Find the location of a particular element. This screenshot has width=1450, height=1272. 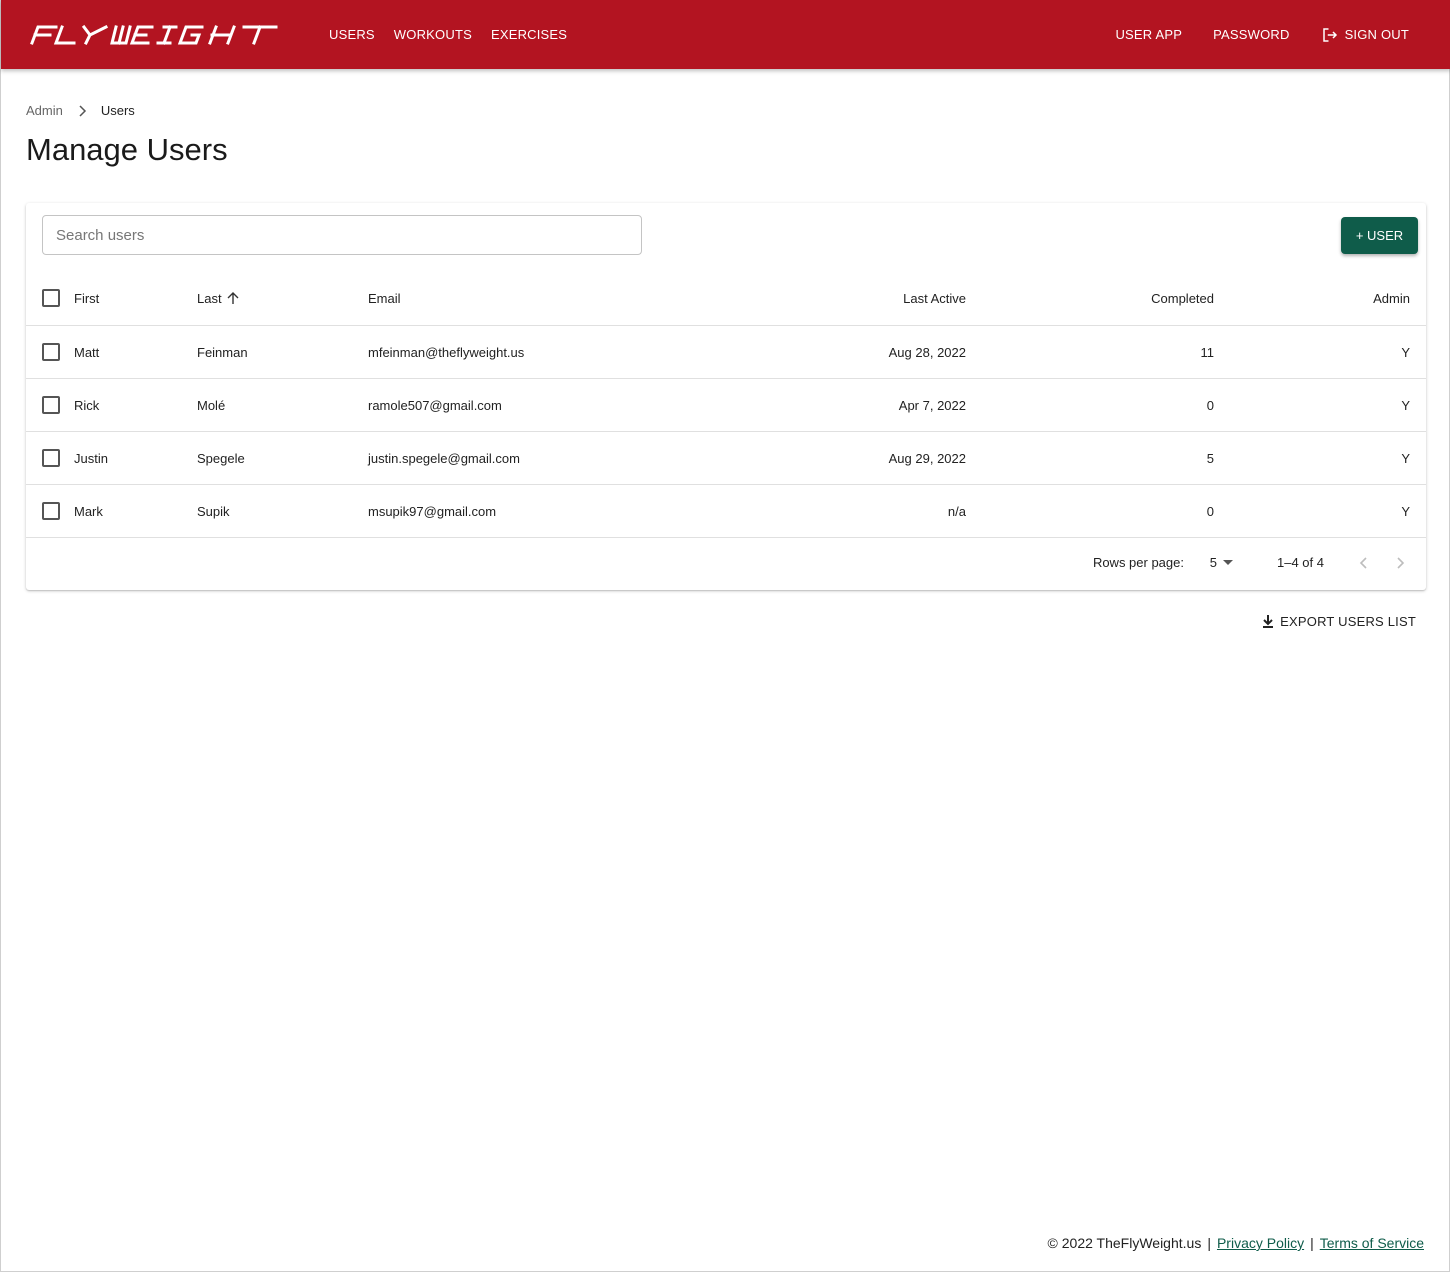

primary-nav: USERS WORKOUTS EXERCISES is located at coordinates (448, 34).